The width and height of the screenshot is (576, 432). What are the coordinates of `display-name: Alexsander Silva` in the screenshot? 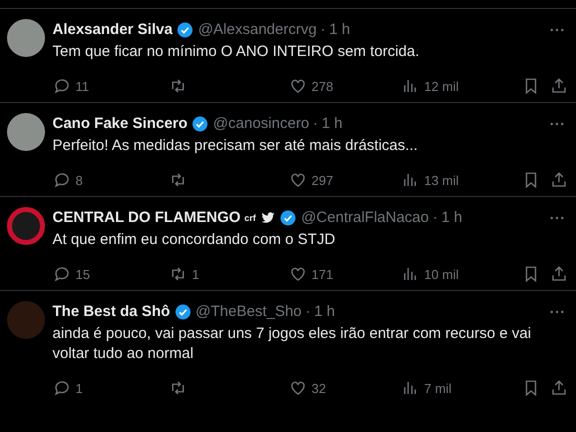 It's located at (112, 30).